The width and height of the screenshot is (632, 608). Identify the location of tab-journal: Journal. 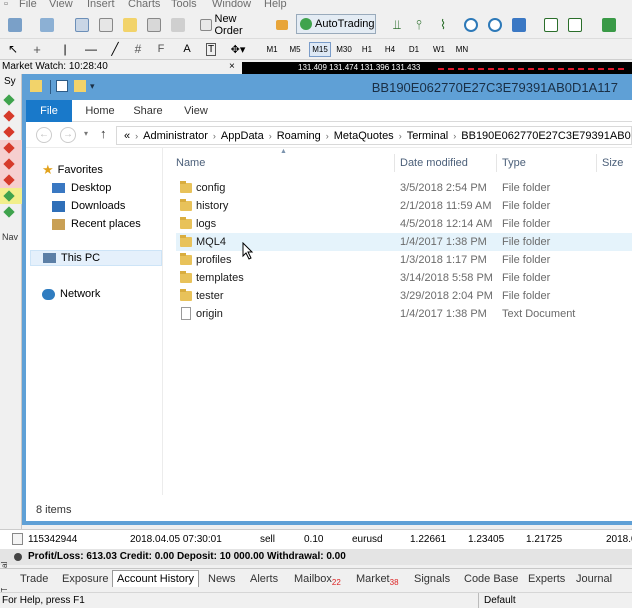
(594, 579).